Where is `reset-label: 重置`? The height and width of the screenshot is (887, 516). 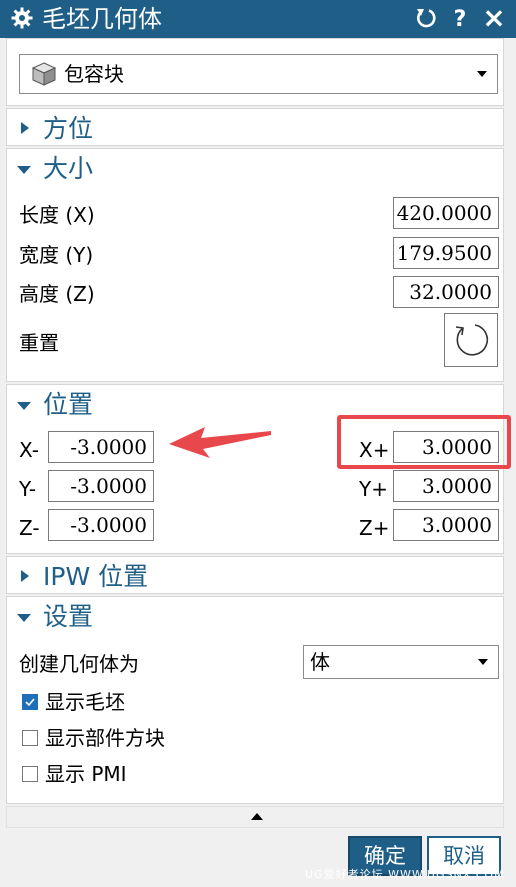
reset-label: 重置 is located at coordinates (39, 343).